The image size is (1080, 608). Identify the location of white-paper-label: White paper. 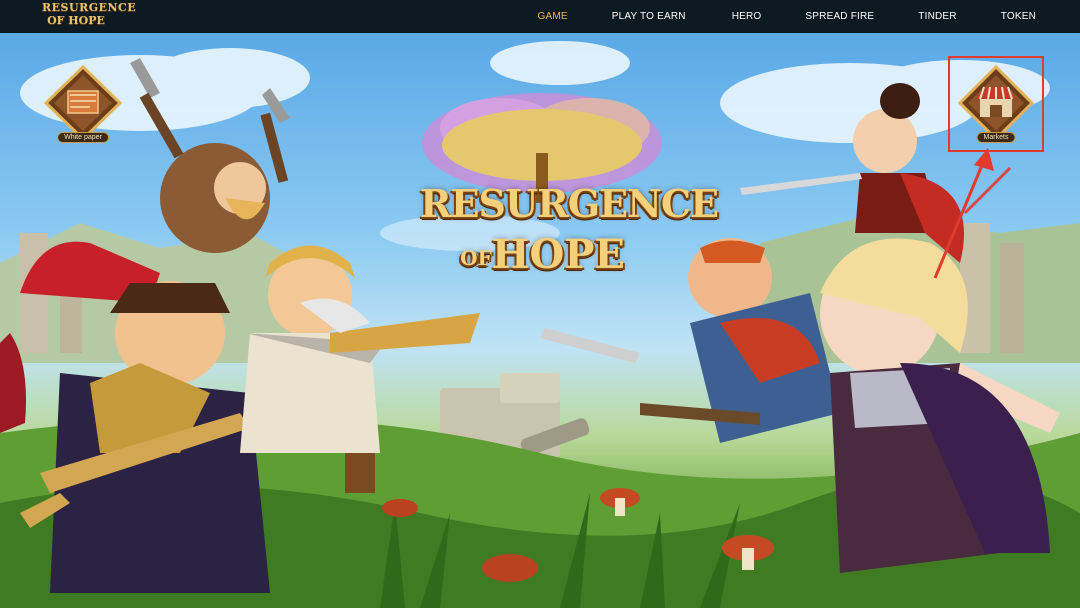
(83, 137).